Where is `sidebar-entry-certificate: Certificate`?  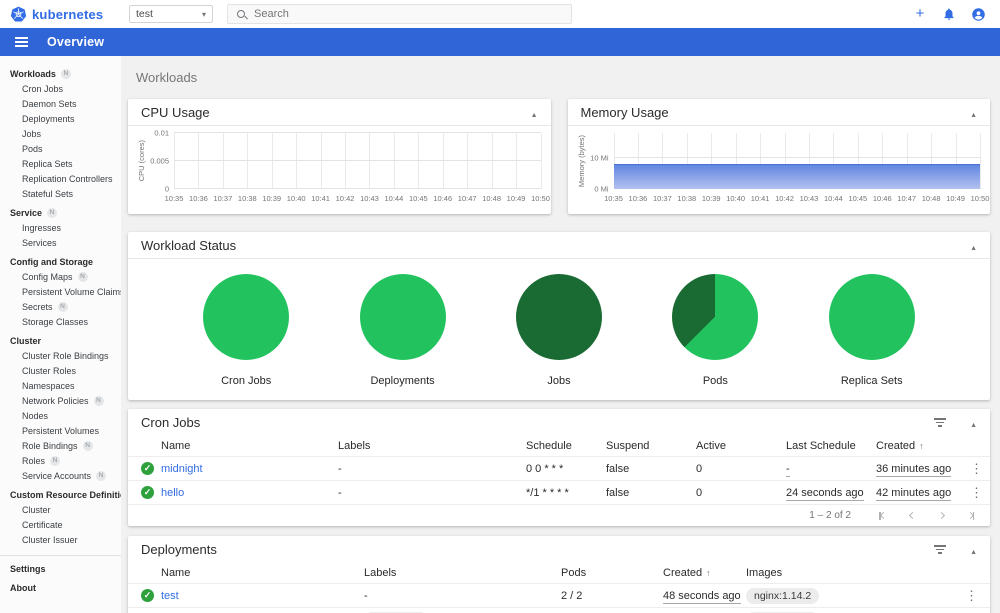
sidebar-entry-certificate: Certificate is located at coordinates (60, 524).